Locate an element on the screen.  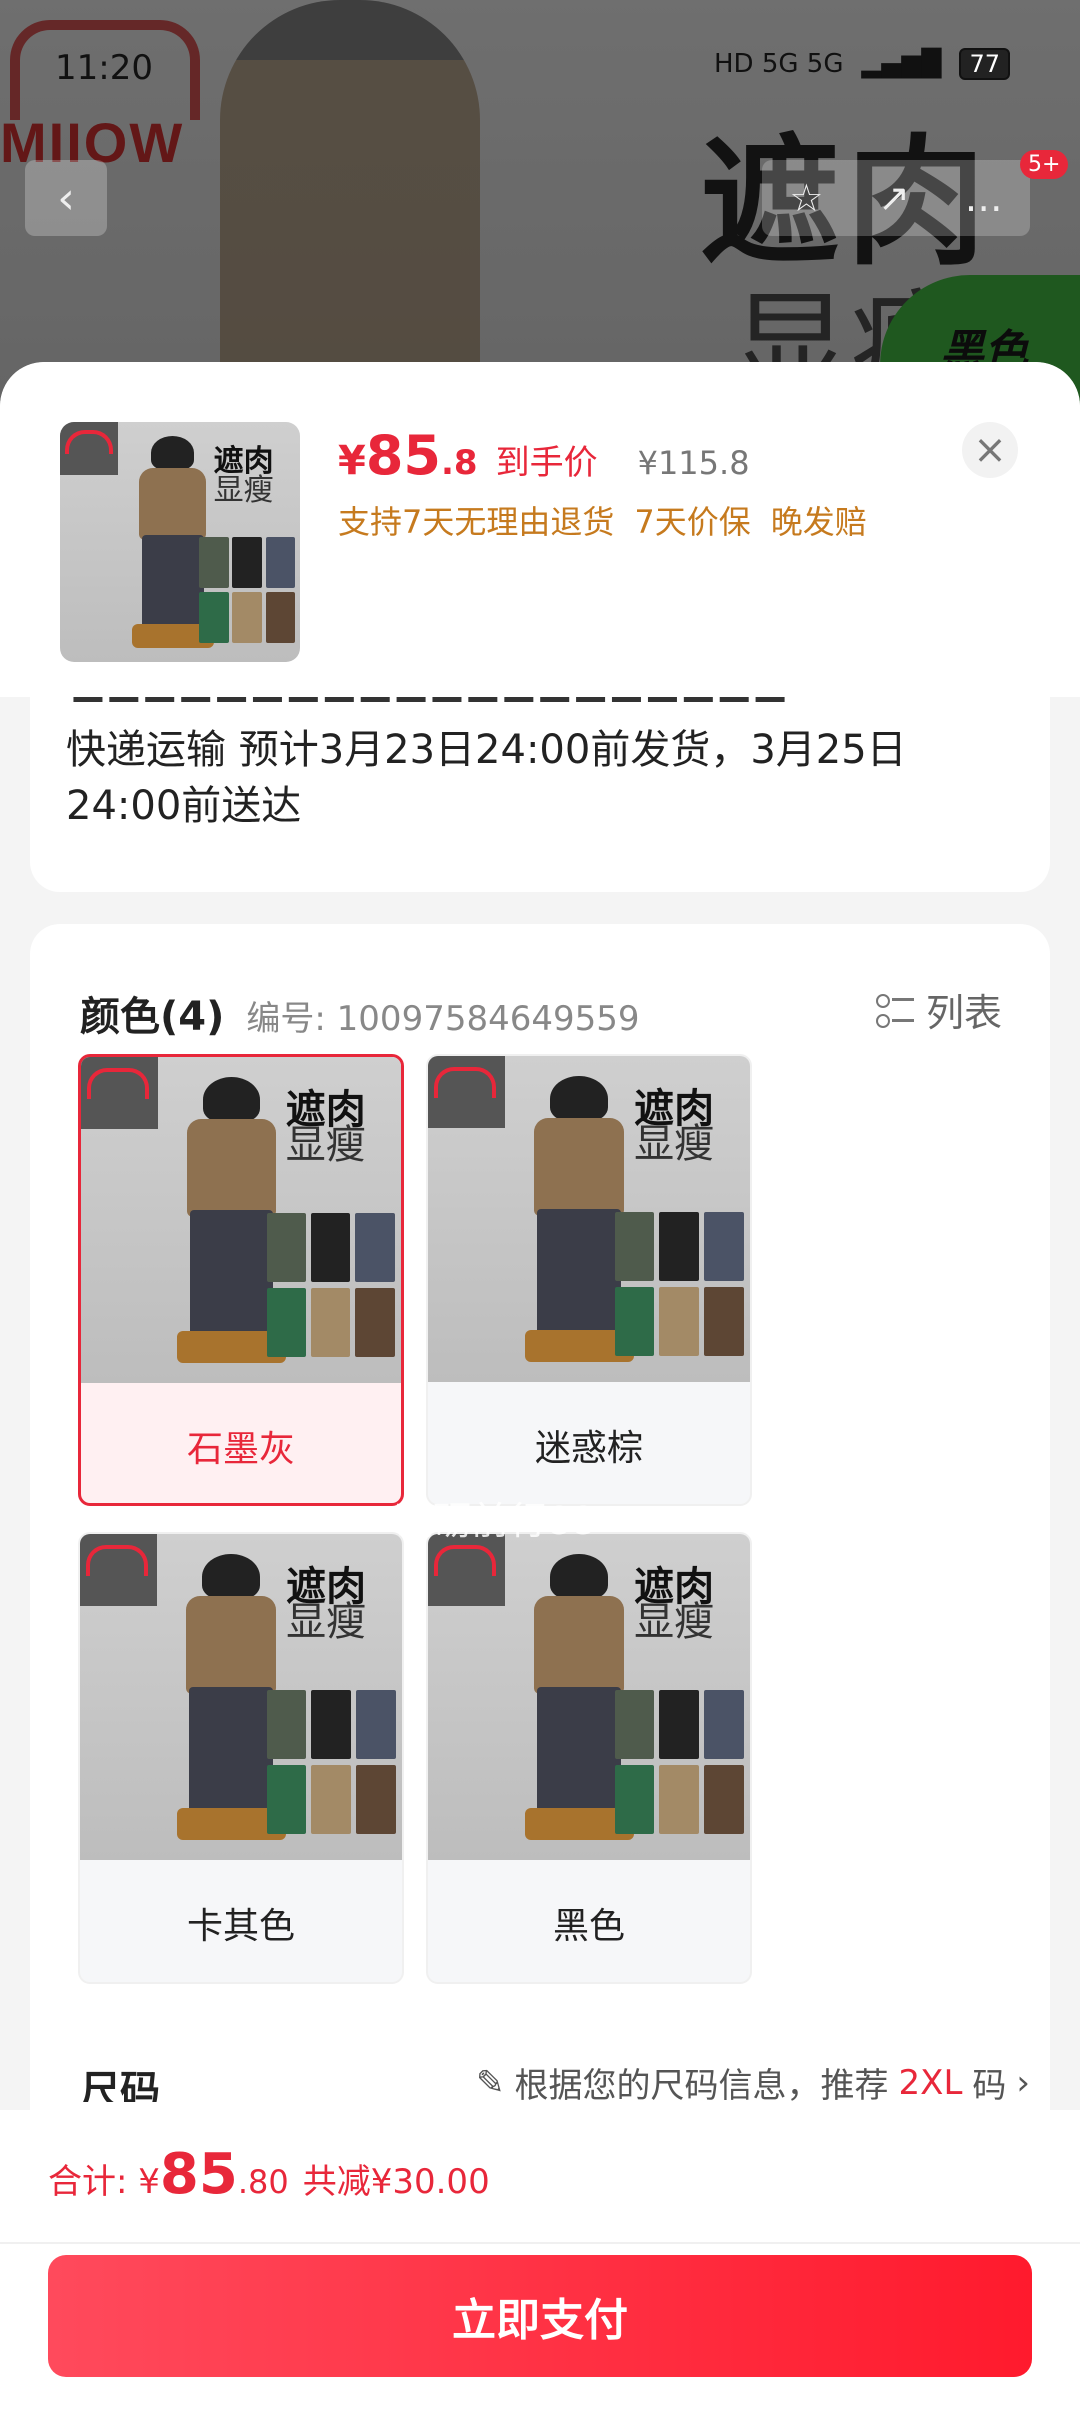
order-total: 合计: ¥85.80 共减¥30.00 is located at coordinates (269, 2174).